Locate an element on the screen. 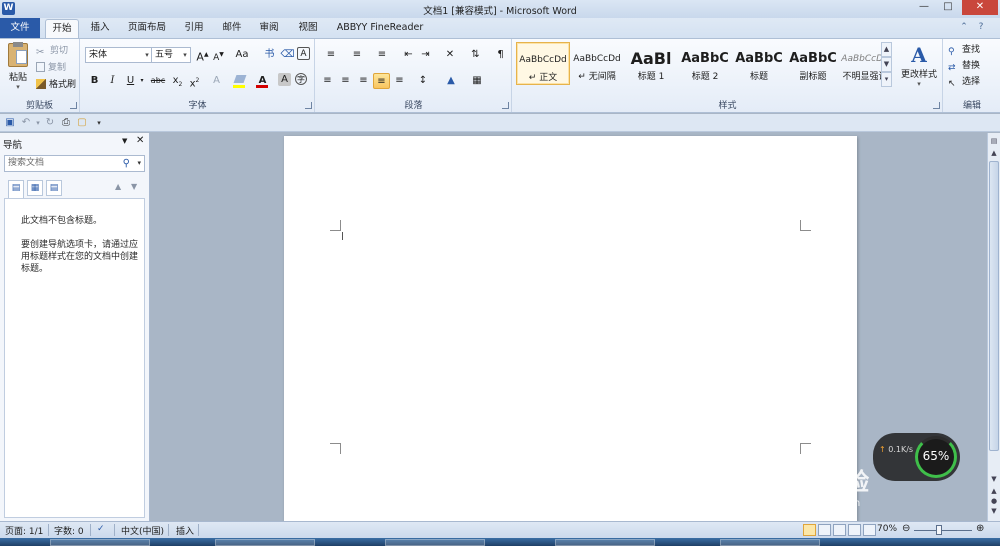  language-indicator: 中文(中国) is located at coordinates (142, 530).